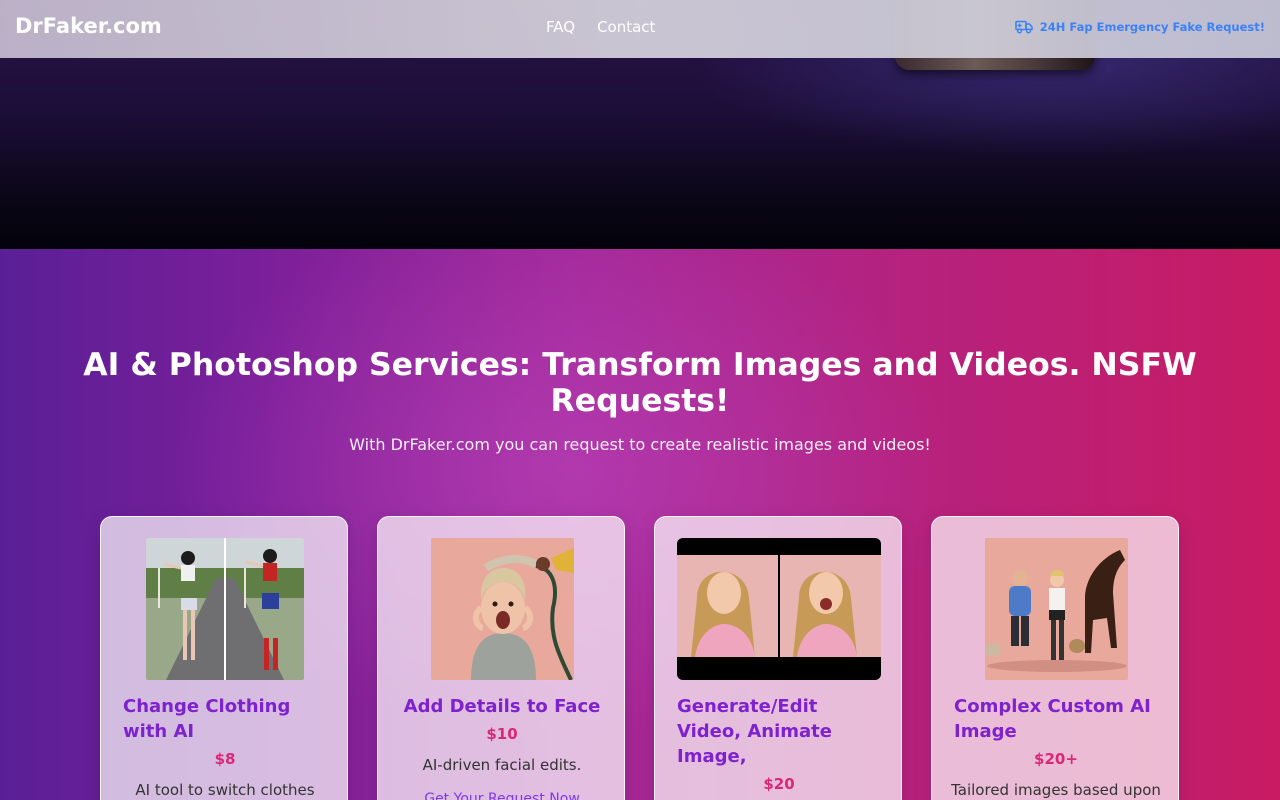  I want to click on video-preview-image, so click(779, 609).